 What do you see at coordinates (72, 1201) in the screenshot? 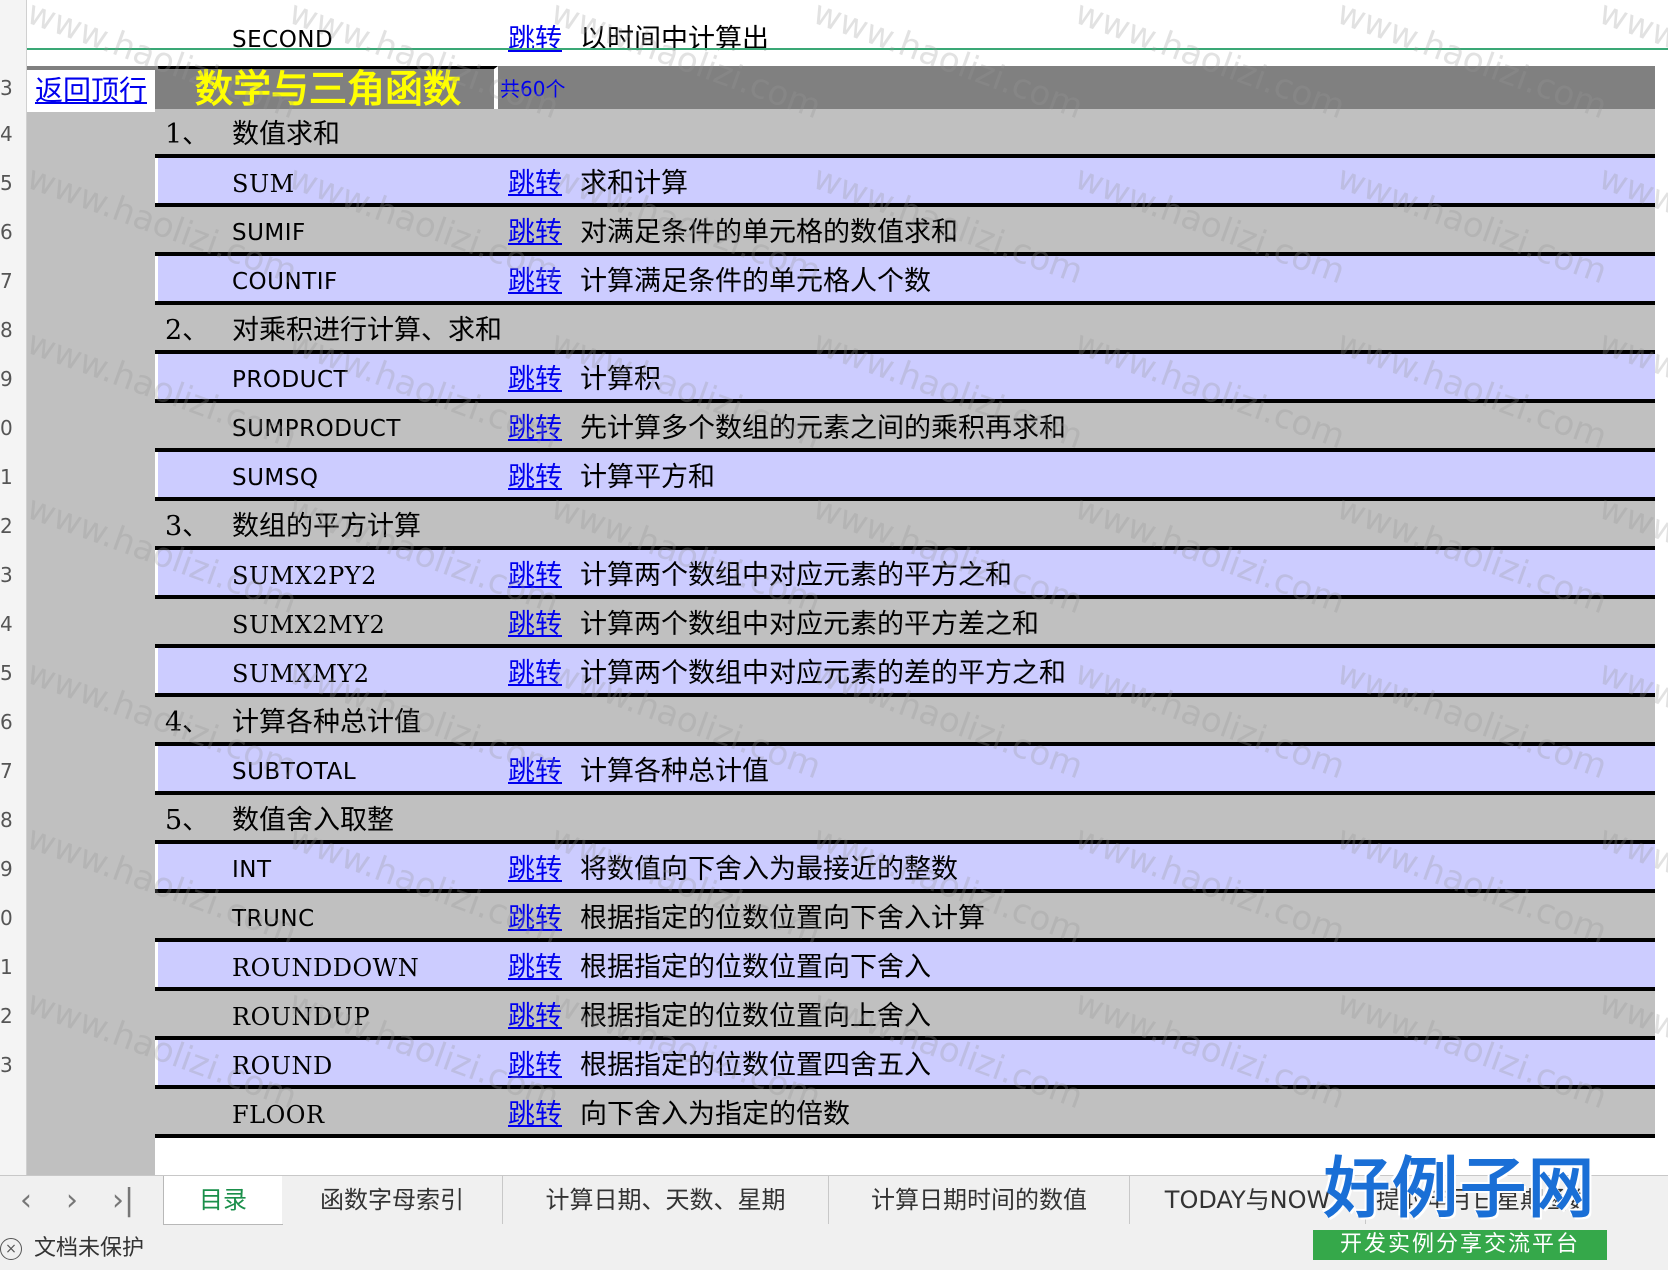
I see `next-sheet-icon: ›` at bounding box center [72, 1201].